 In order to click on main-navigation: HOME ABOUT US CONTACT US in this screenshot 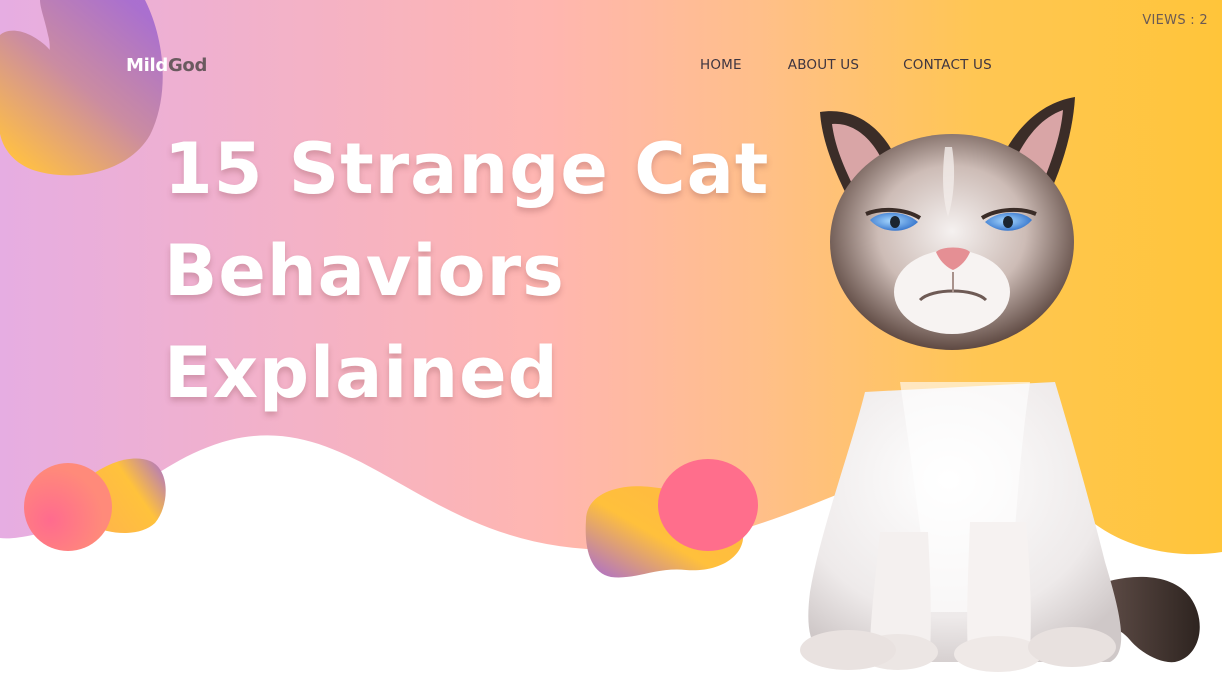, I will do `click(846, 65)`.